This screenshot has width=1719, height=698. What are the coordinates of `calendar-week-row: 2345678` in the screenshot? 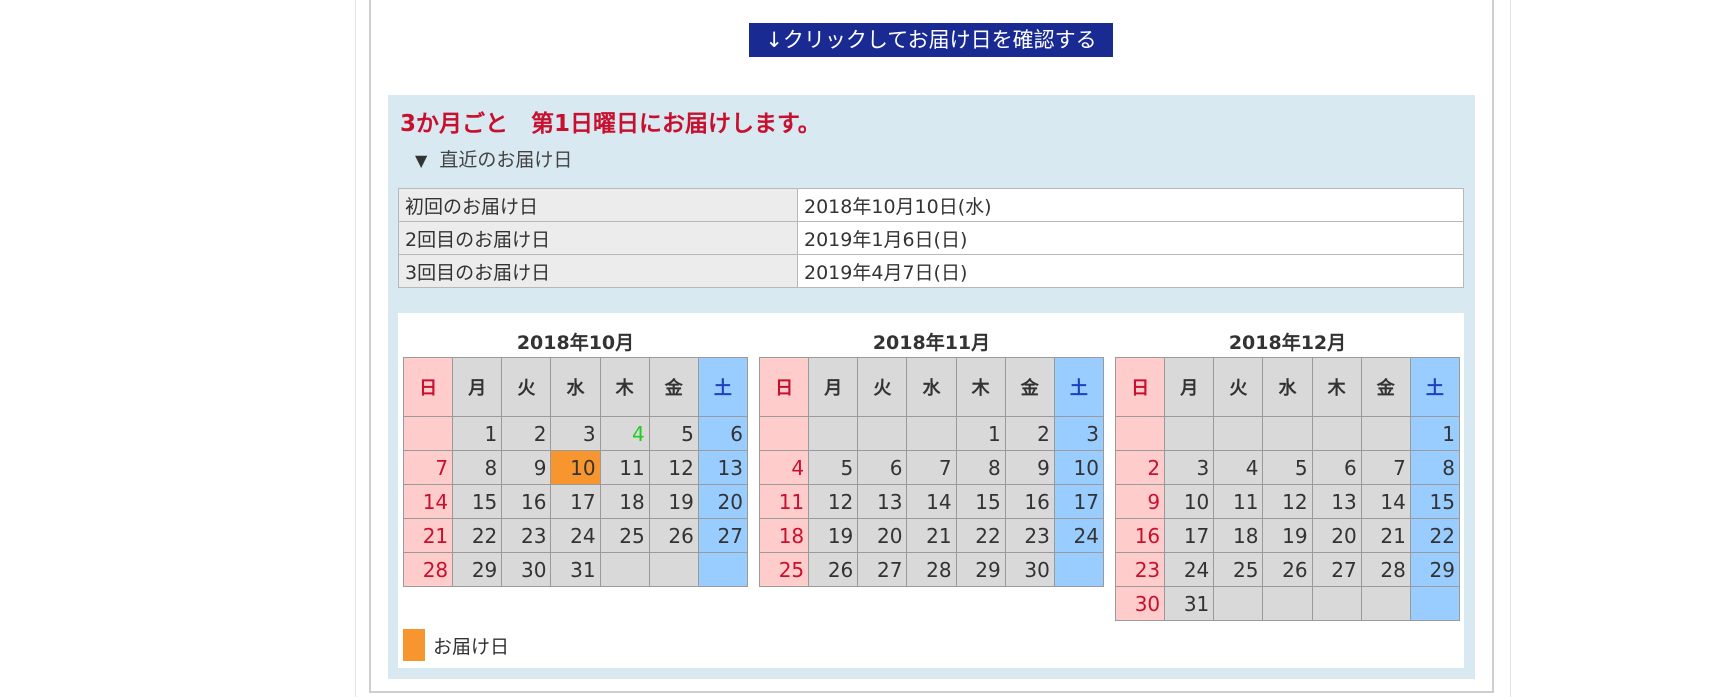 It's located at (1287, 467).